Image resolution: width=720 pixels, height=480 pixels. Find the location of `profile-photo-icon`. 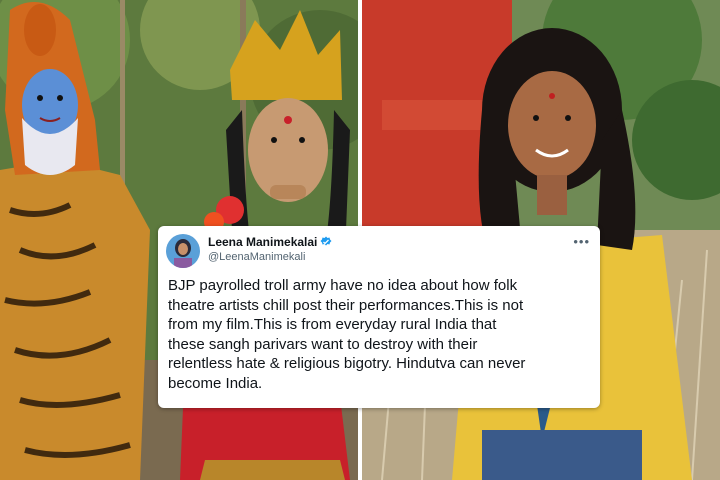

profile-photo-icon is located at coordinates (183, 251).